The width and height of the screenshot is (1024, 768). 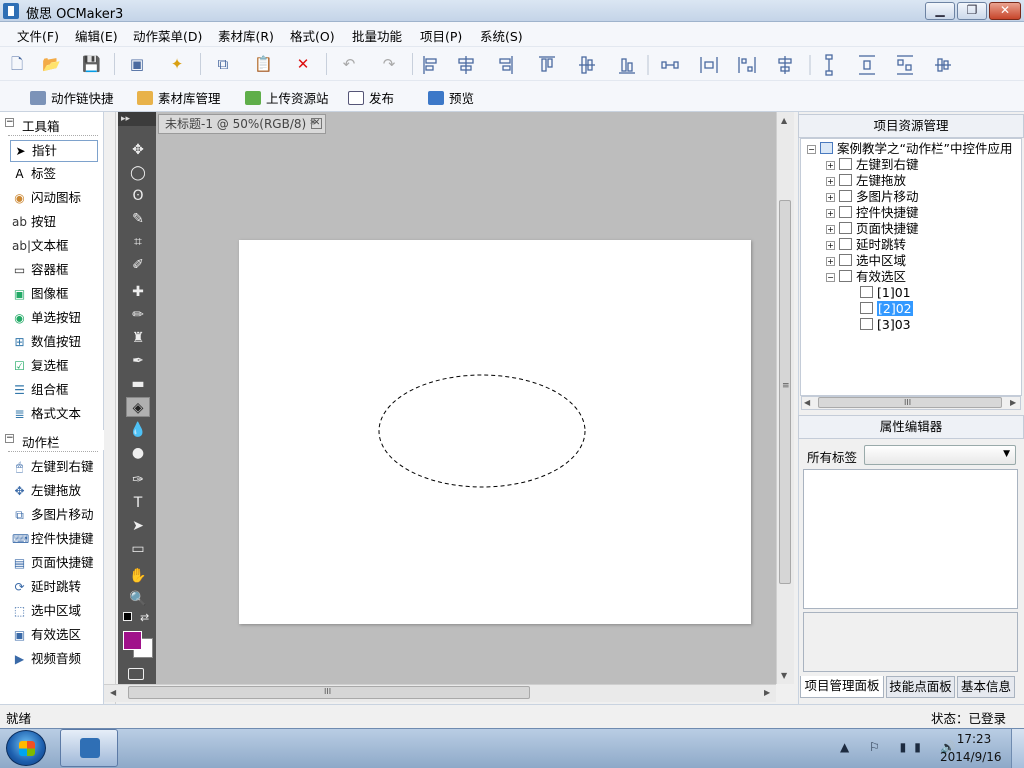 I want to click on tree-node-2: + 多图片移动, so click(x=872, y=197).